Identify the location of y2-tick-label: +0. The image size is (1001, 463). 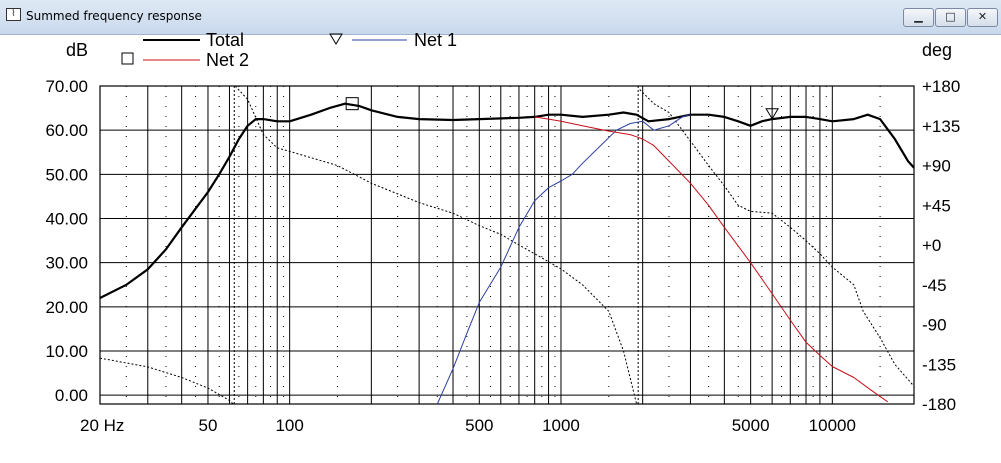
(931, 245).